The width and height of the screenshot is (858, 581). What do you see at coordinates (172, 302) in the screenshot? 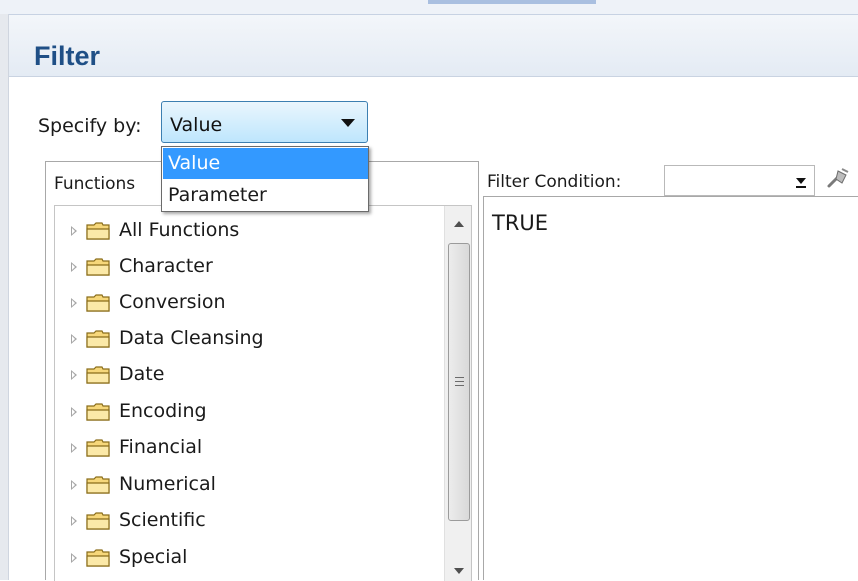
I see `tree-item-label: Conversion` at bounding box center [172, 302].